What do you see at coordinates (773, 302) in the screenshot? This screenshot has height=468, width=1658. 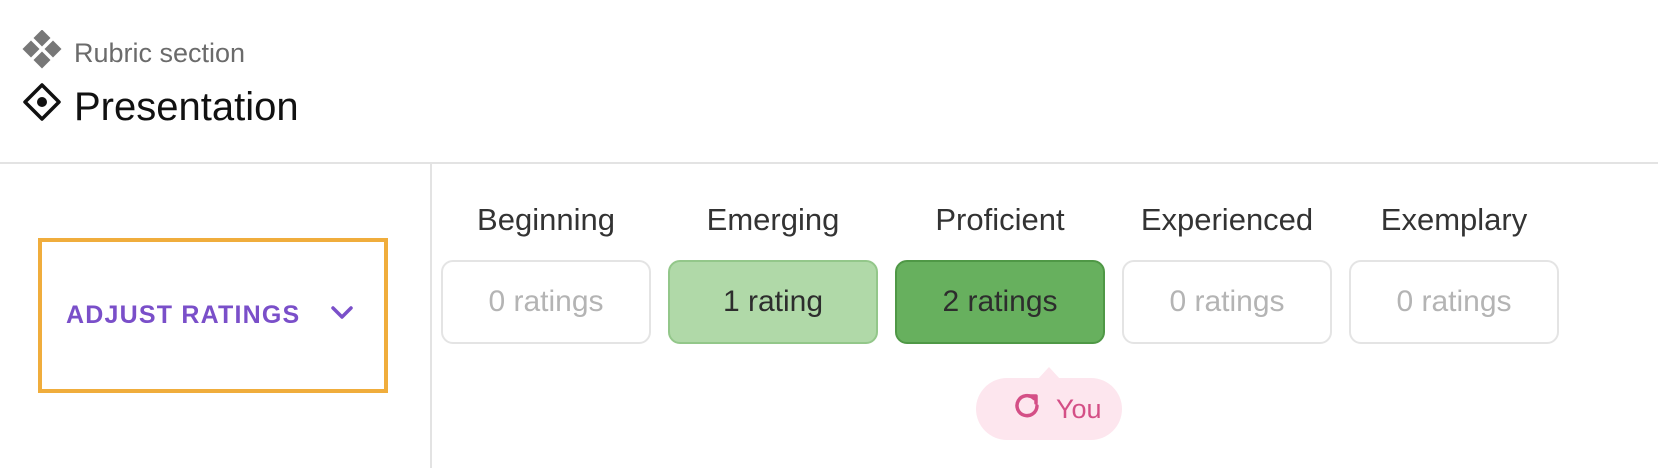 I see `rating-count-box: 1 rating` at bounding box center [773, 302].